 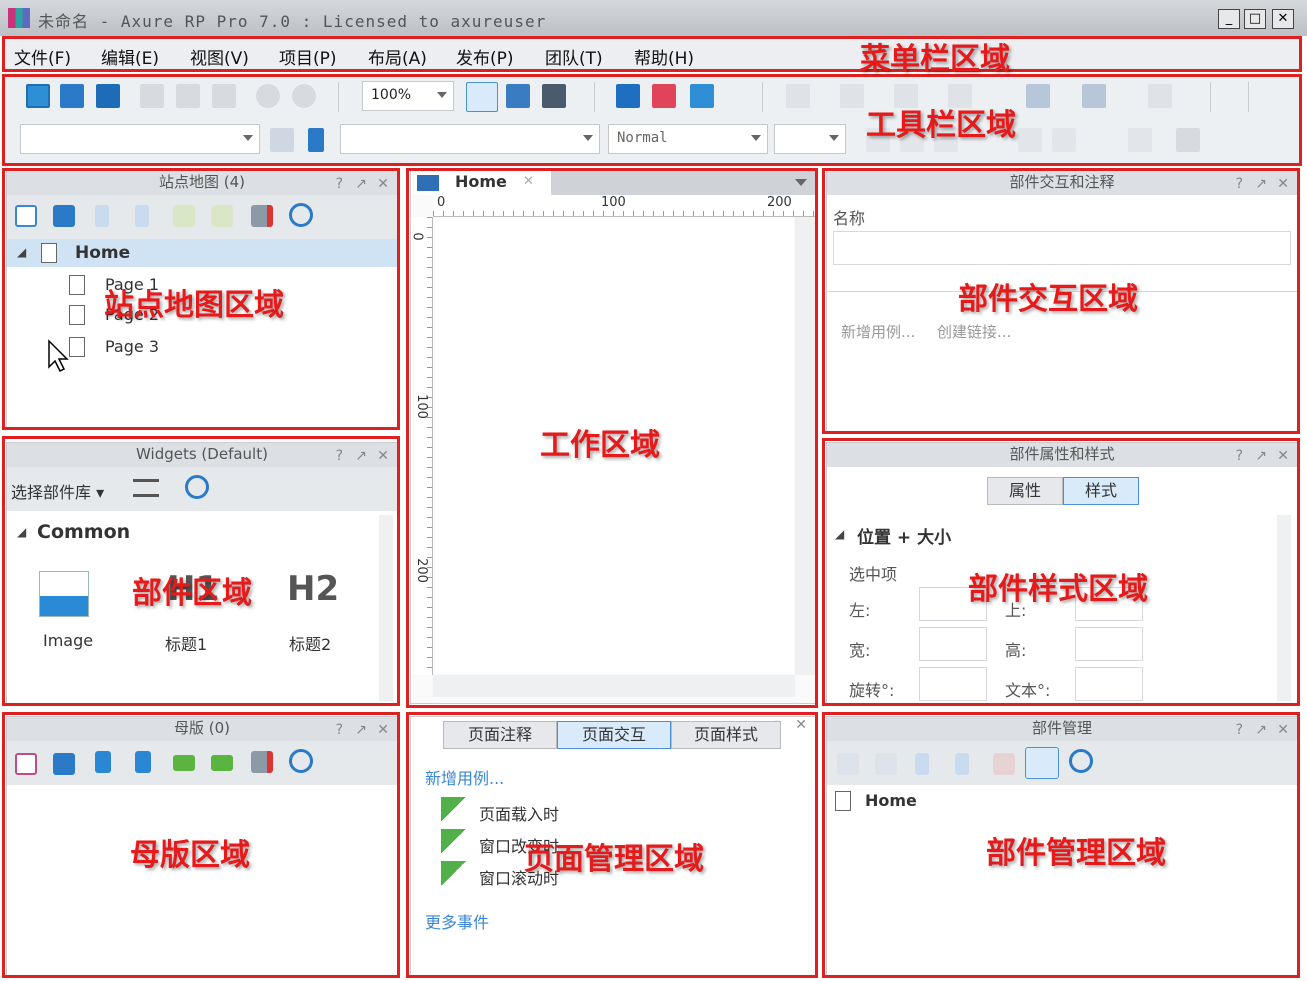 I want to click on add-folder-icon, so click(x=64, y=764).